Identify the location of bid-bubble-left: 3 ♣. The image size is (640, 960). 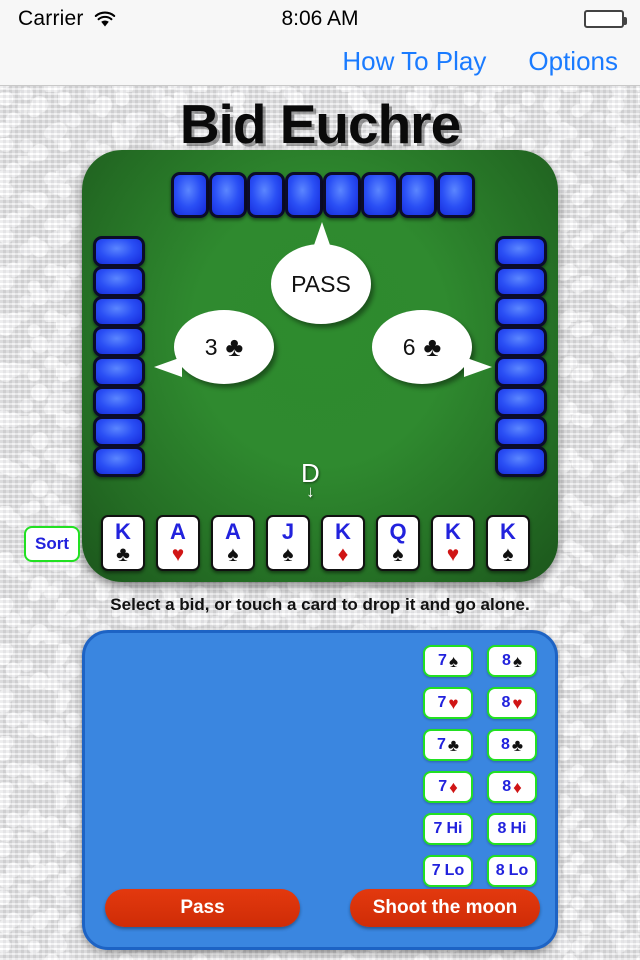
(214, 347).